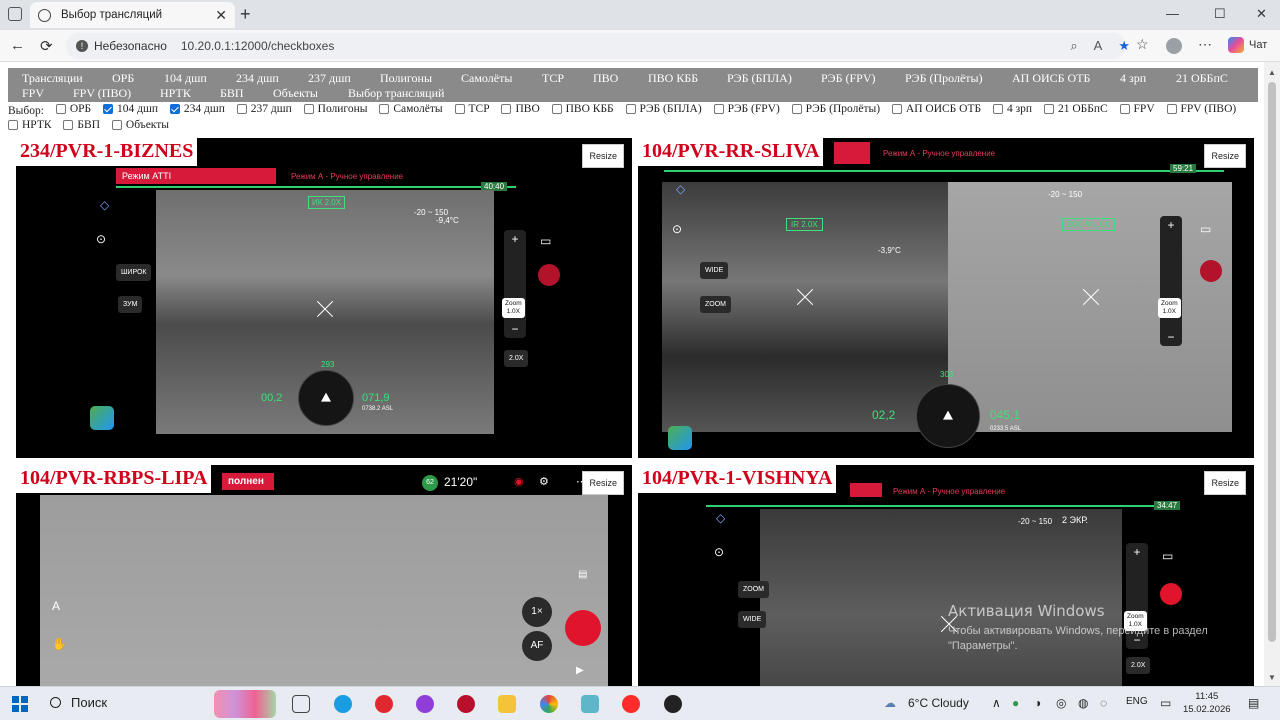 This screenshot has height=720, width=1280. I want to click on nav-item: Трансляции, so click(52, 78).